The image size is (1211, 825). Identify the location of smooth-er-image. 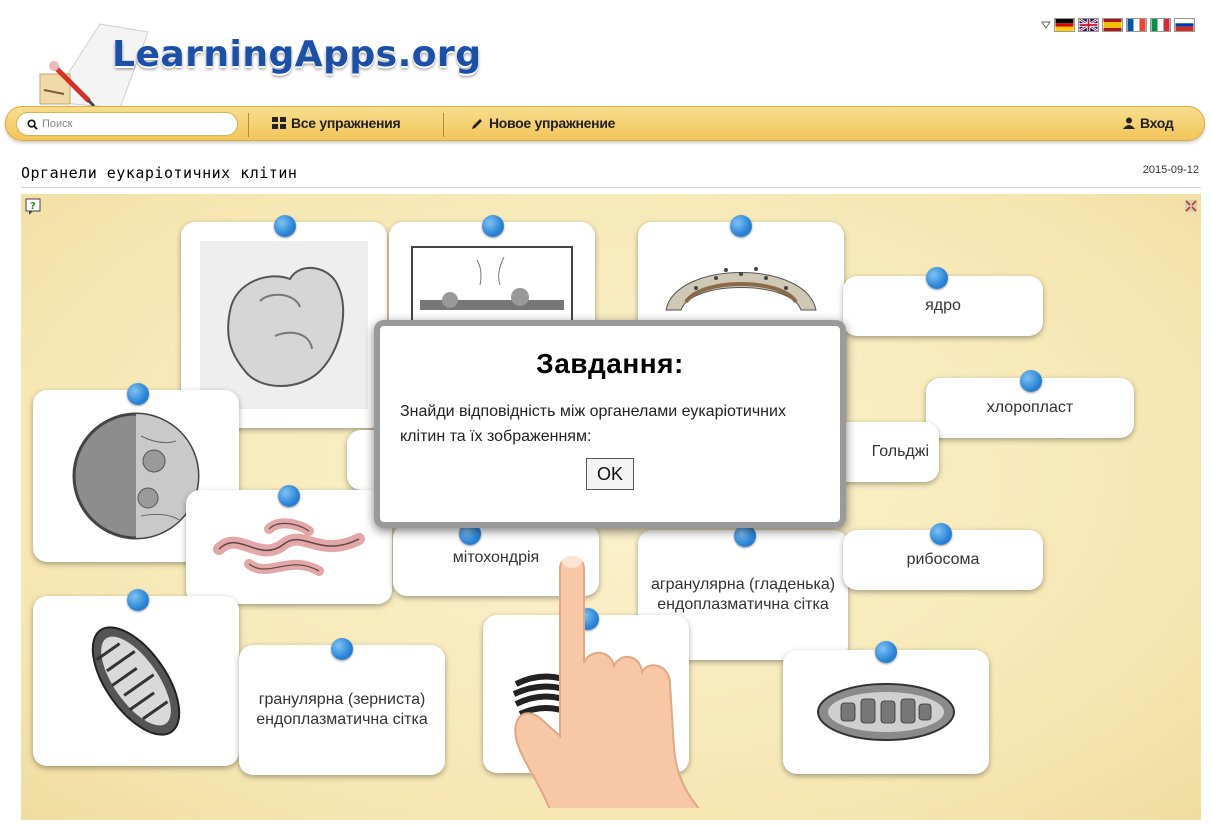
(289, 547).